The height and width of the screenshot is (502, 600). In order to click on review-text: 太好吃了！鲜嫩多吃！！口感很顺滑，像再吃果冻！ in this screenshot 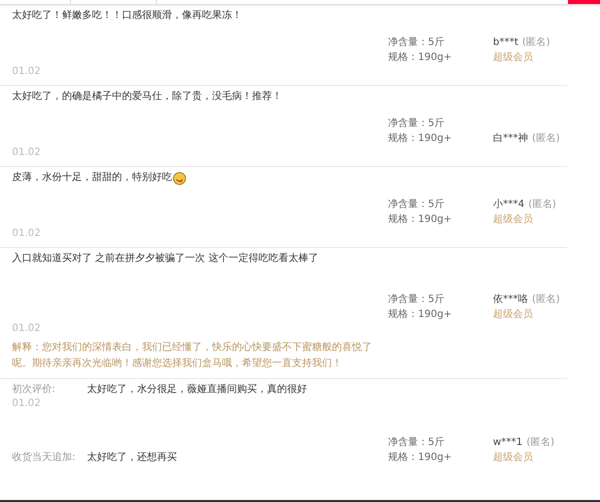, I will do `click(127, 16)`.